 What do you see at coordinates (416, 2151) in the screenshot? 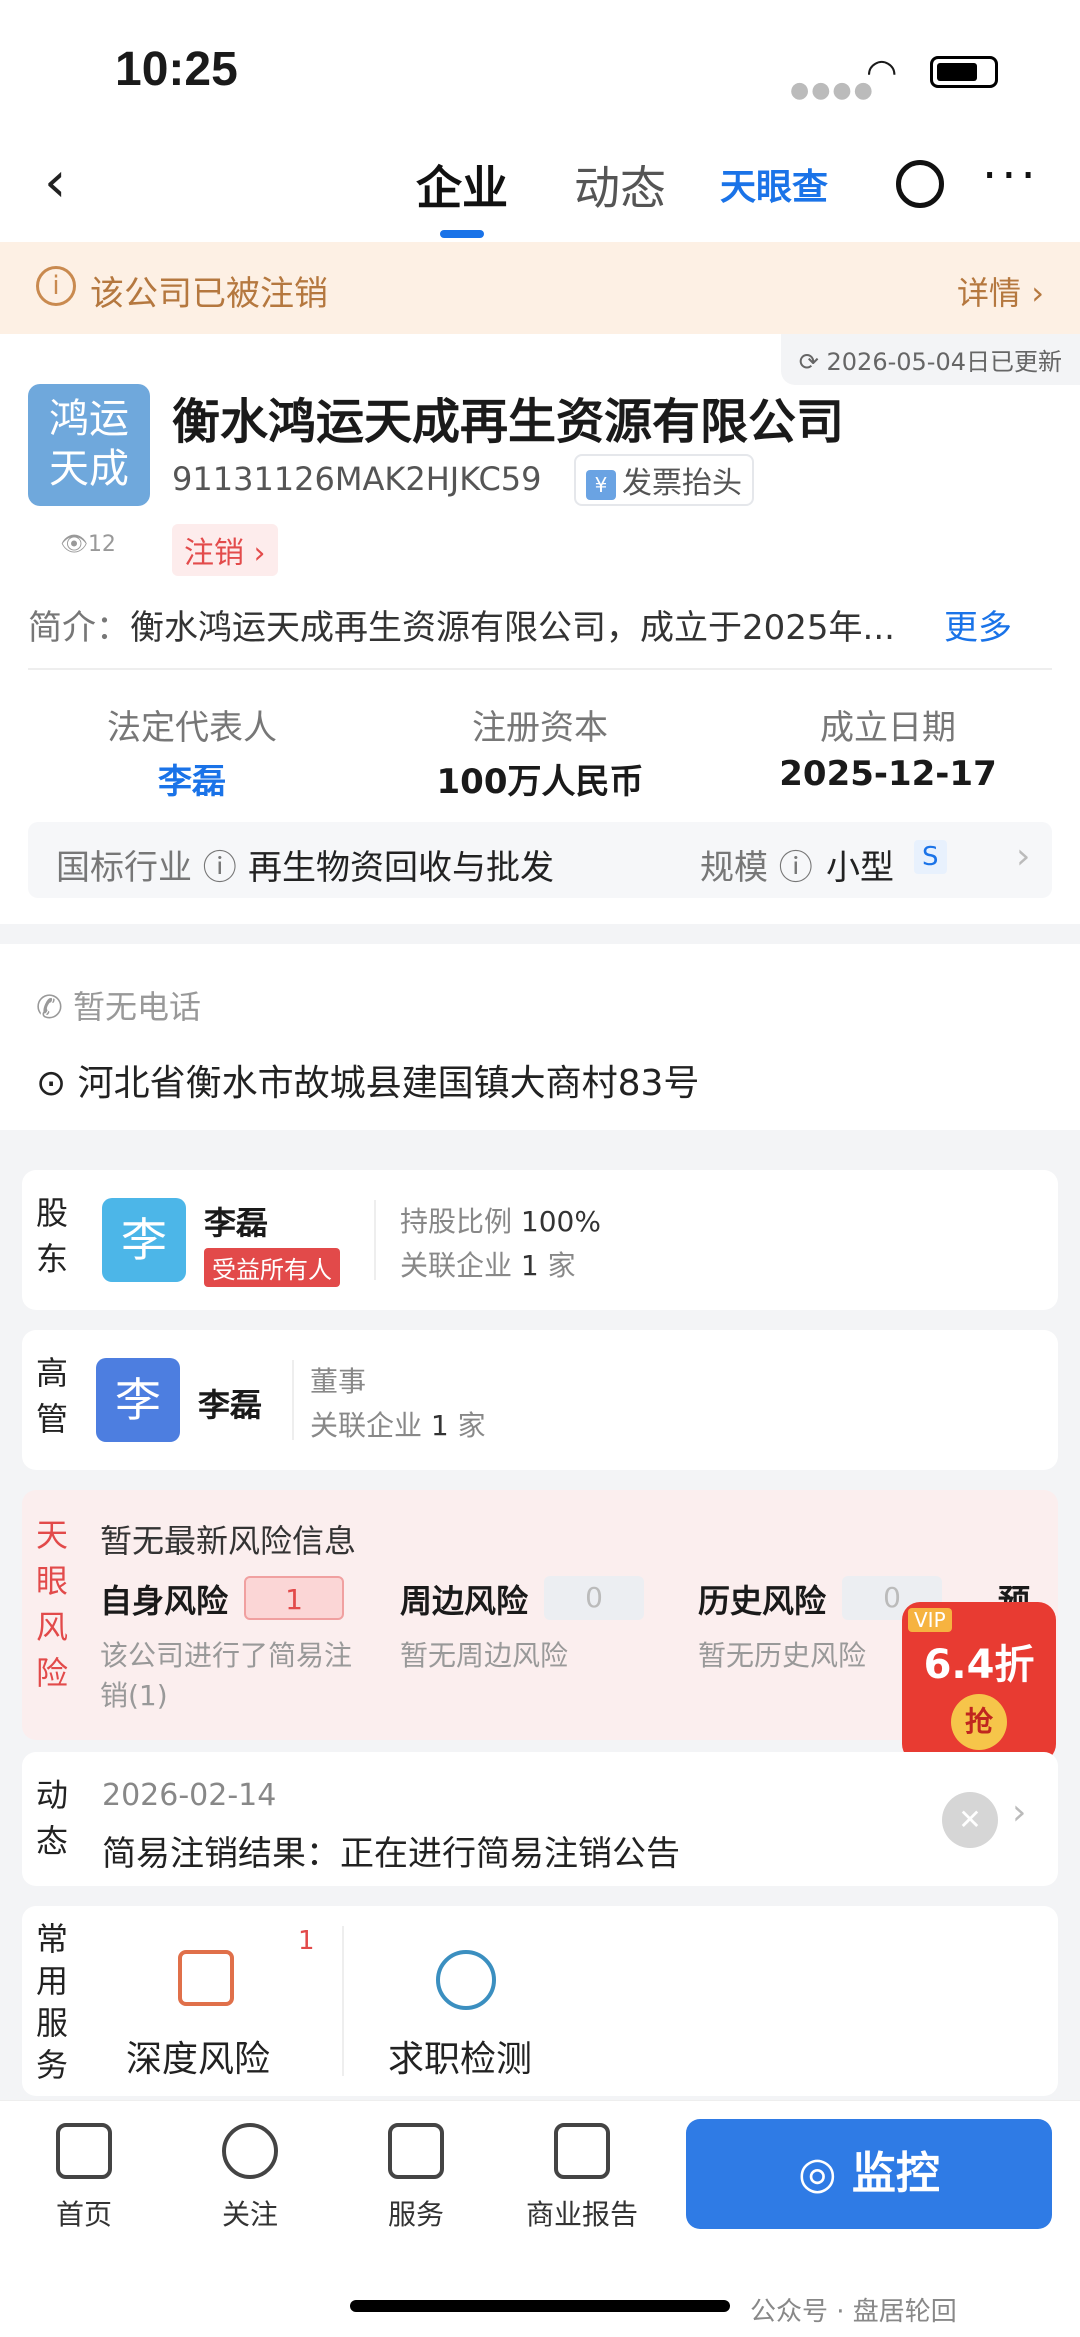
I see `grid-icon` at bounding box center [416, 2151].